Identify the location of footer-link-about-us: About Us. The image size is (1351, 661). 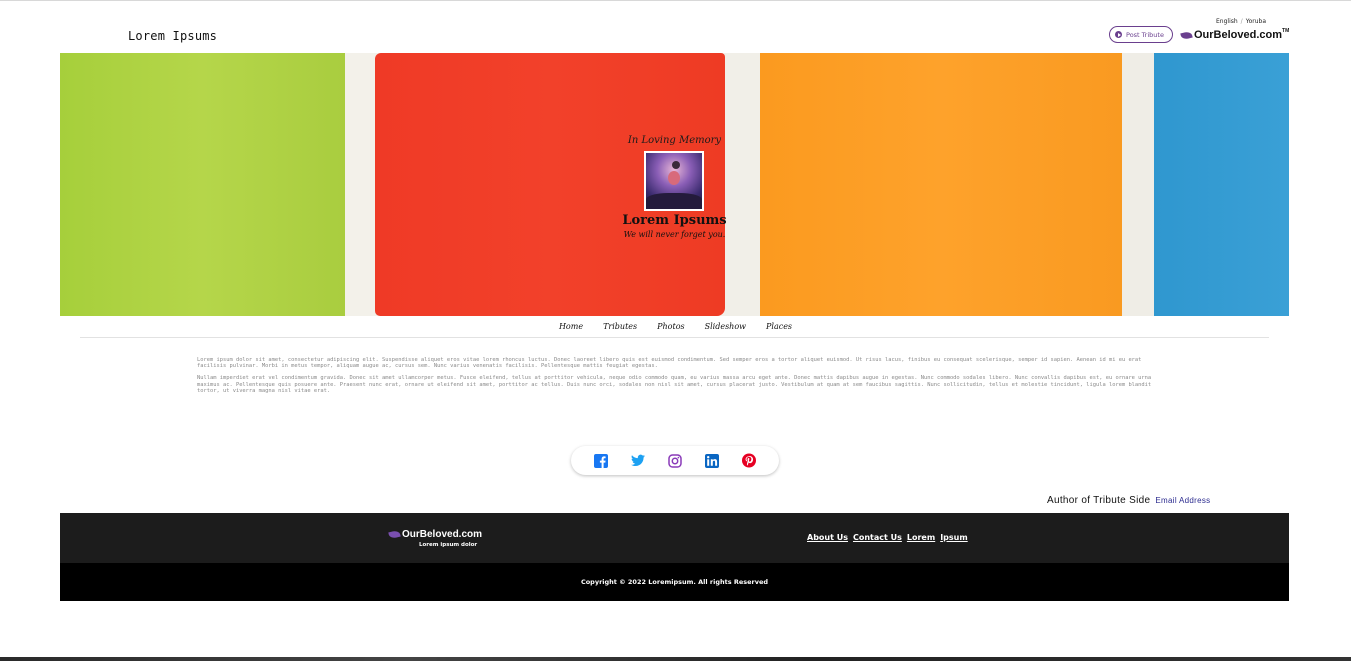
(827, 537).